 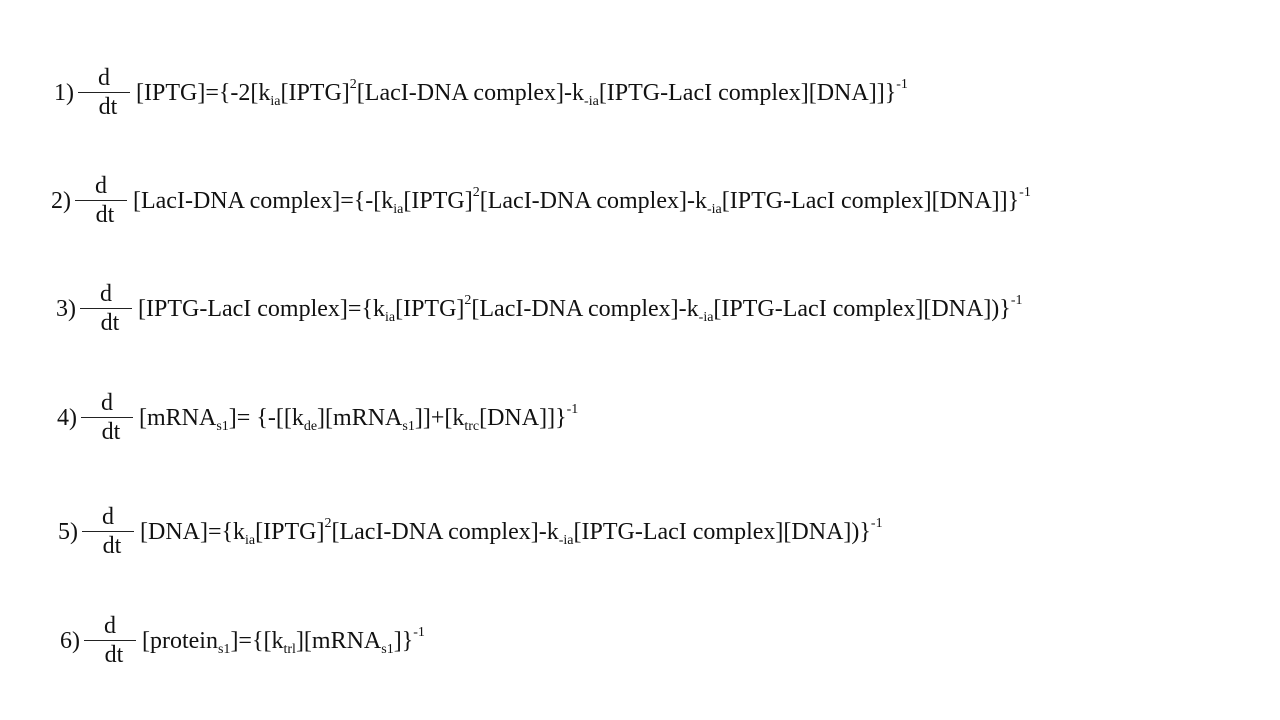 What do you see at coordinates (439, 417) in the screenshot?
I see `expression-text: ]]+[k` at bounding box center [439, 417].